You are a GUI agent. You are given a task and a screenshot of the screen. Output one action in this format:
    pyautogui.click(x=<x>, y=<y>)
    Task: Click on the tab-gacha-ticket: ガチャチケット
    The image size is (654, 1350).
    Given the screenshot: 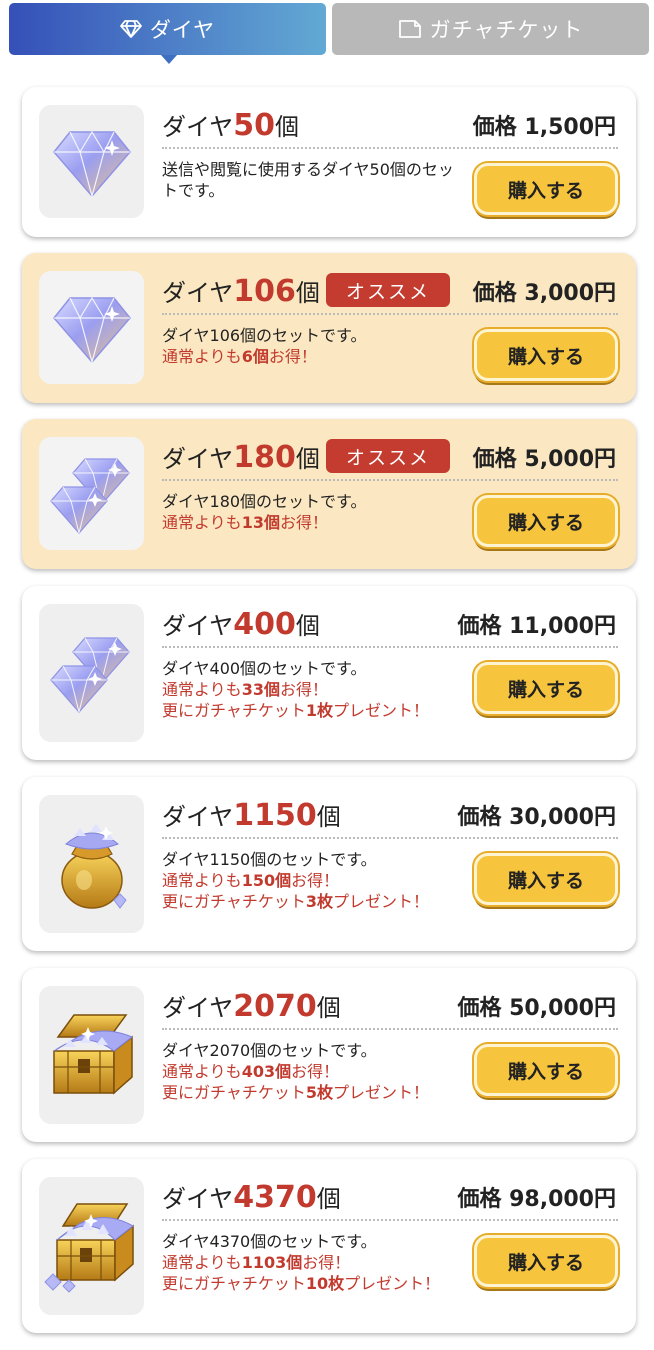 What is the action you would take?
    pyautogui.click(x=490, y=29)
    